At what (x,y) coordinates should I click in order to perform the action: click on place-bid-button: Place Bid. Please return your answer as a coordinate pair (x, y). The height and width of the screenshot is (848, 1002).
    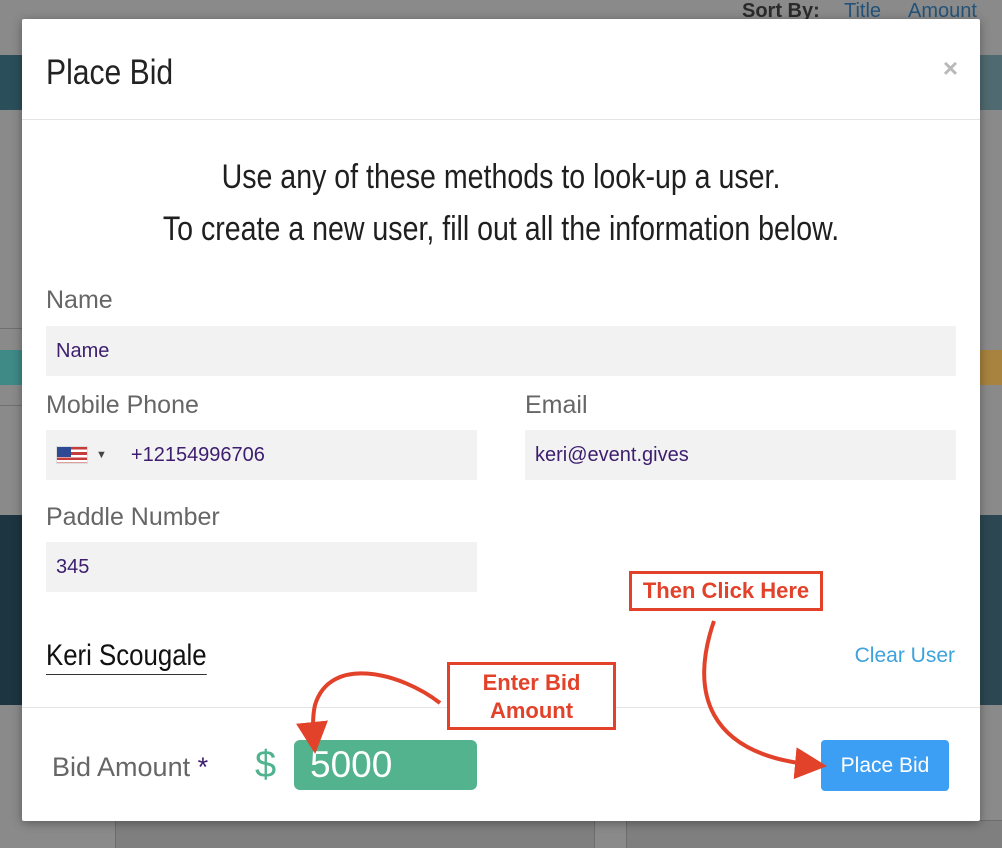
    Looking at the image, I should click on (885, 765).